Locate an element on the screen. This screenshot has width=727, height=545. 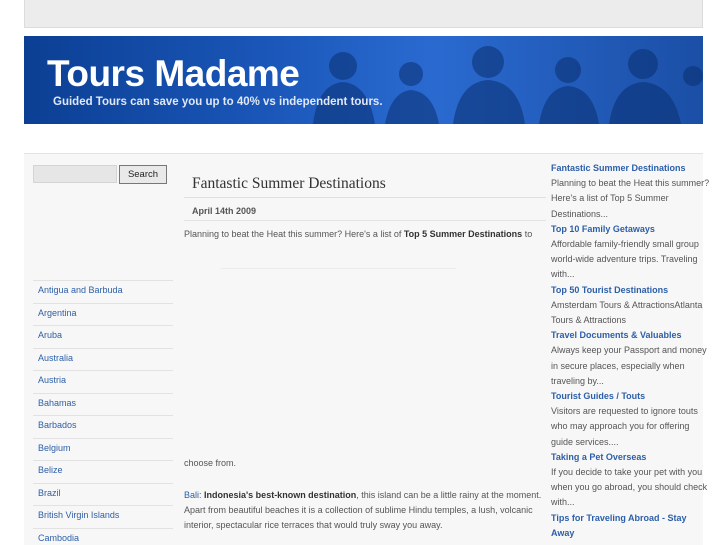
bali-link: Bali is located at coordinates (191, 495).